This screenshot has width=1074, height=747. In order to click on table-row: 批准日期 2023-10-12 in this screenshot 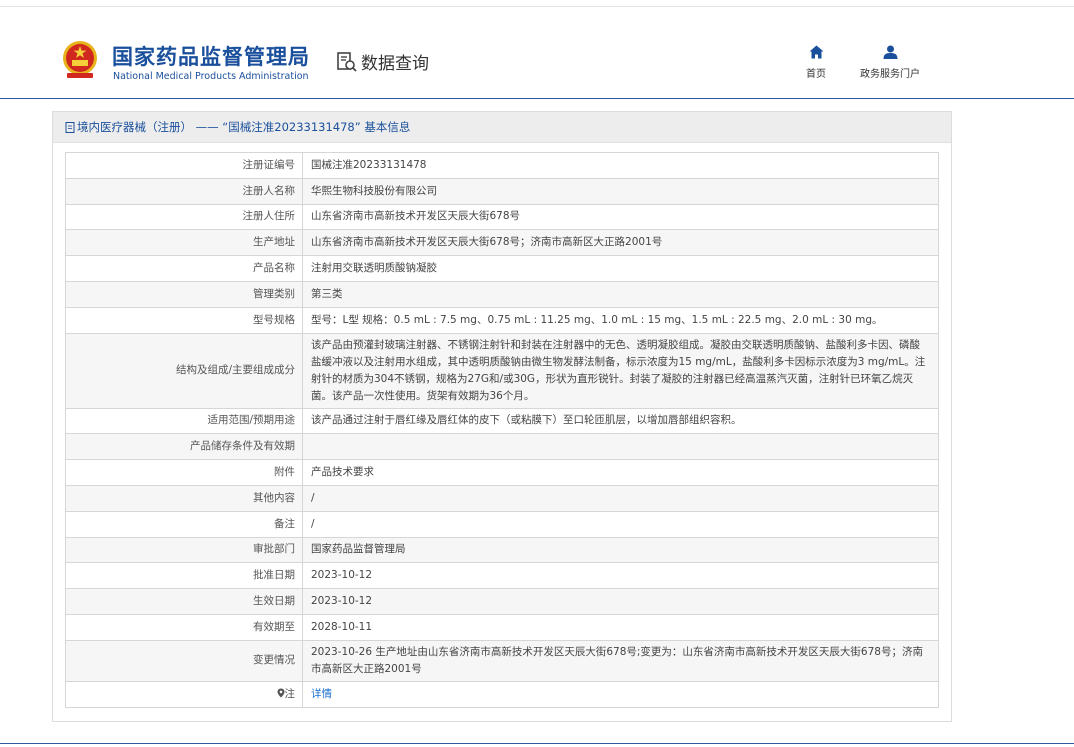, I will do `click(502, 576)`.